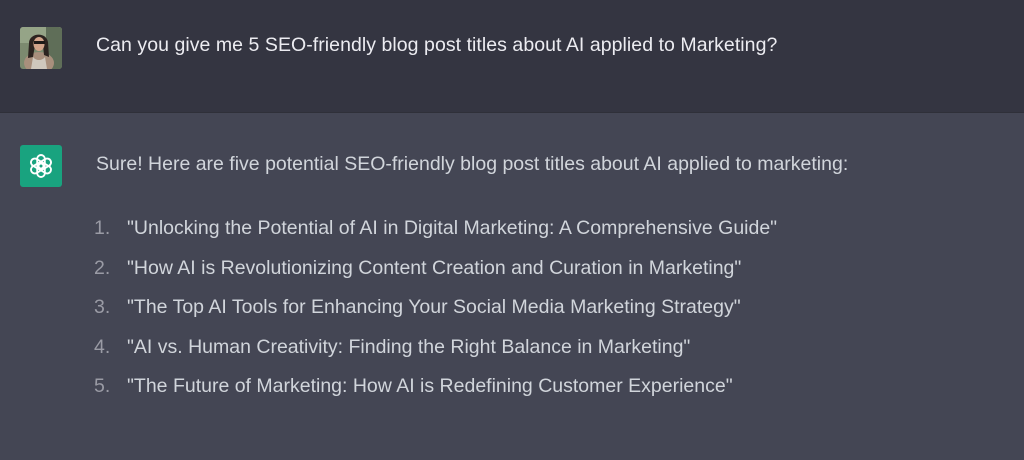 The height and width of the screenshot is (460, 1024). What do you see at coordinates (102, 346) in the screenshot?
I see `list-item-number: 4.` at bounding box center [102, 346].